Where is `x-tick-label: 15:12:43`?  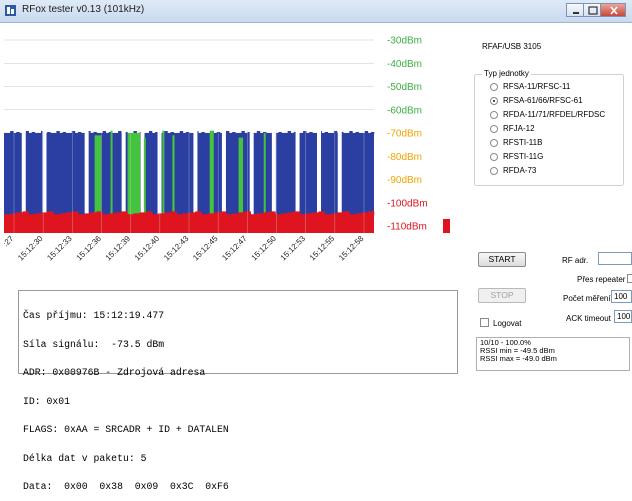
x-tick-label: 15:12:43 is located at coordinates (176, 248).